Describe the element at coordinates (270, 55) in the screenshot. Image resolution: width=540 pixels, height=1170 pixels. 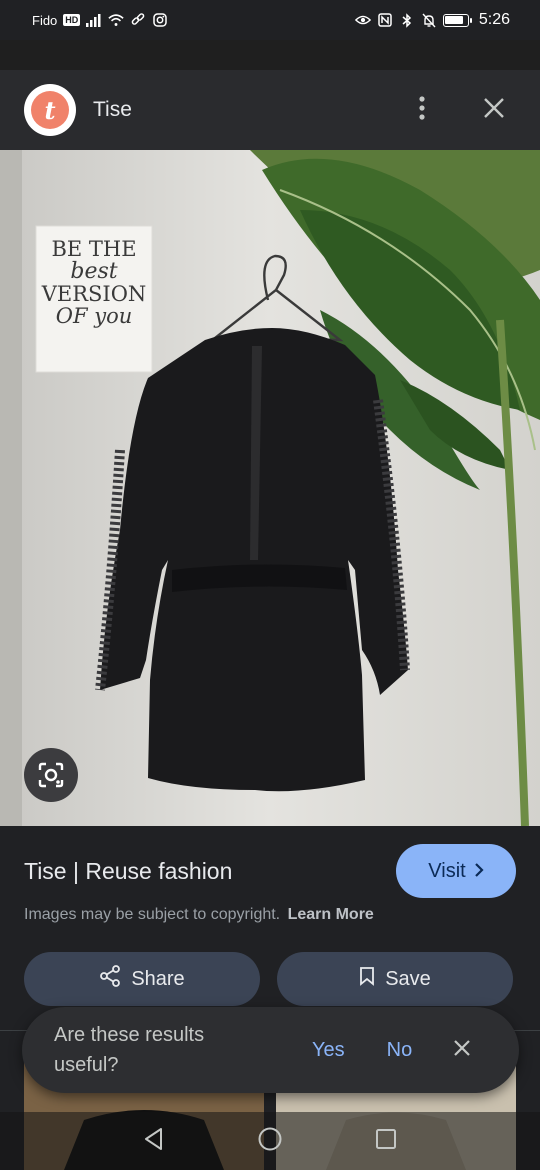
I see `top-gap` at that location.